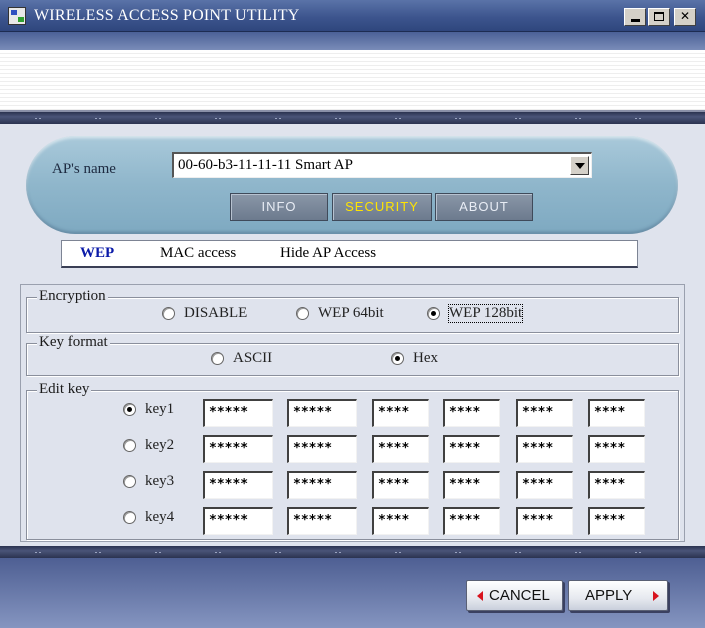  What do you see at coordinates (72, 296) in the screenshot?
I see `encryption-legend: Encryption` at bounding box center [72, 296].